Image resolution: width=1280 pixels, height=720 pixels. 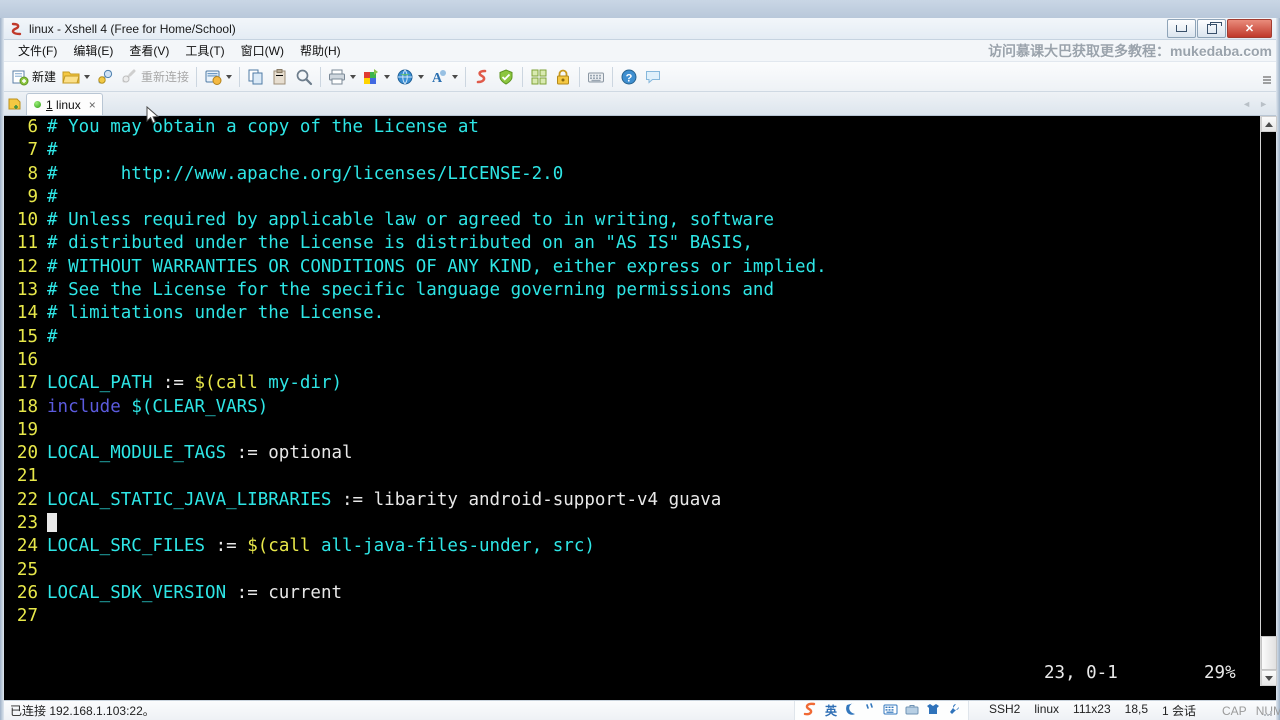 I want to click on terminal-line: 19, so click(x=632, y=430).